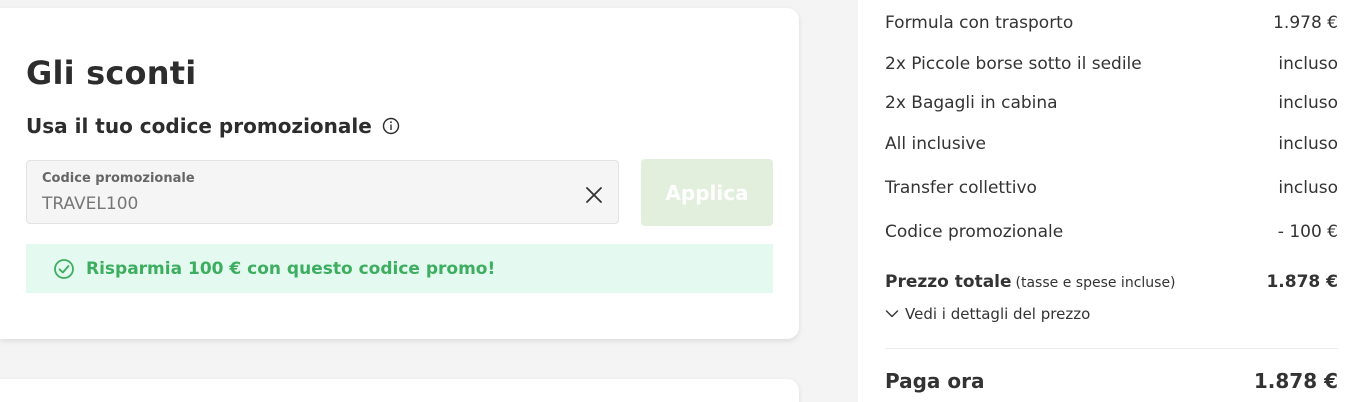  I want to click on apply-button: Applica, so click(707, 192).